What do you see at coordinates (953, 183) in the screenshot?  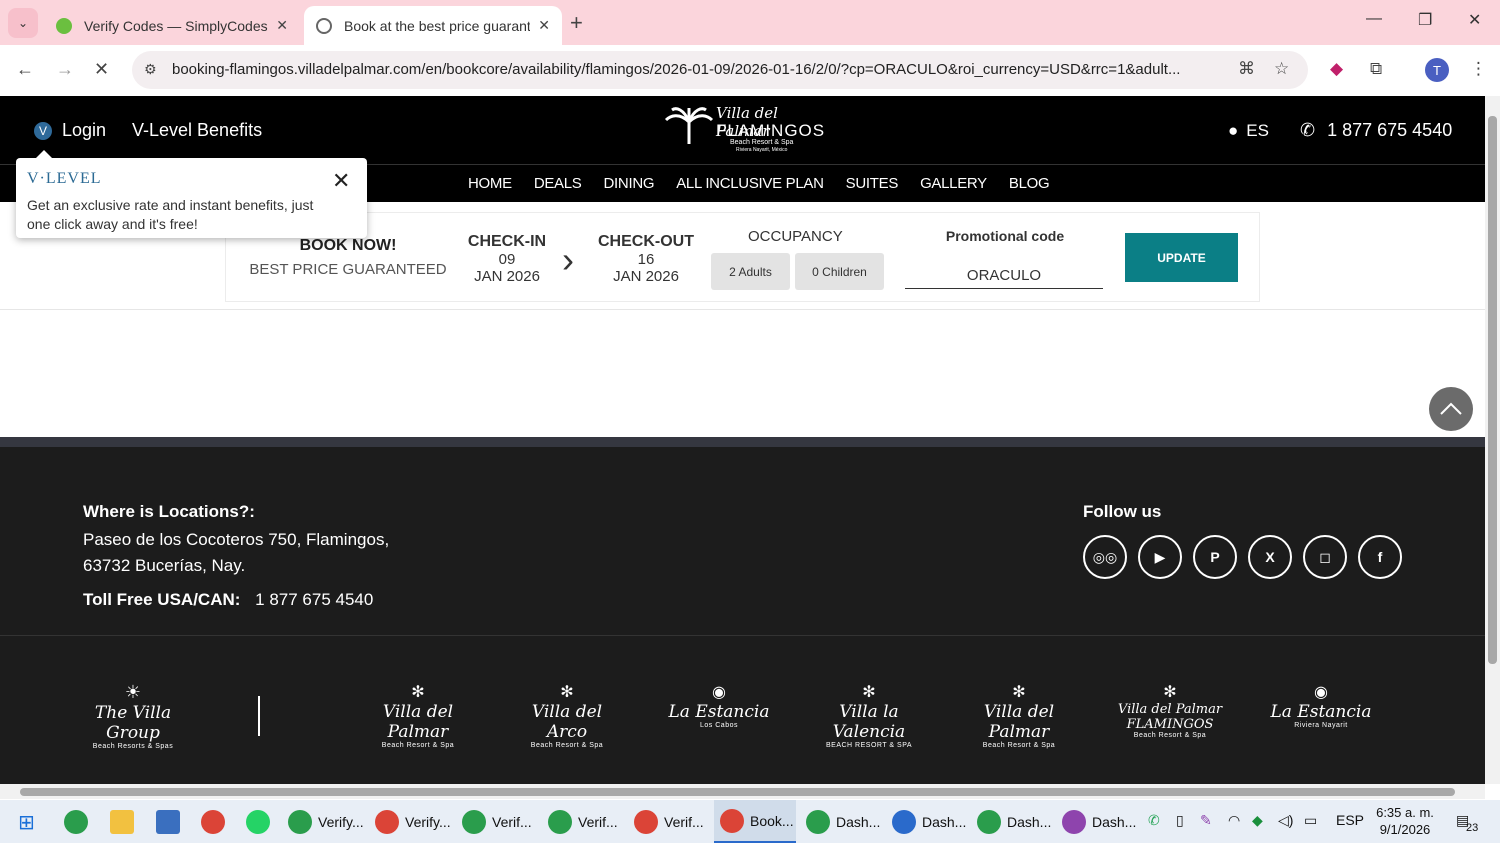 I see `nav-gallery: GALLERY` at bounding box center [953, 183].